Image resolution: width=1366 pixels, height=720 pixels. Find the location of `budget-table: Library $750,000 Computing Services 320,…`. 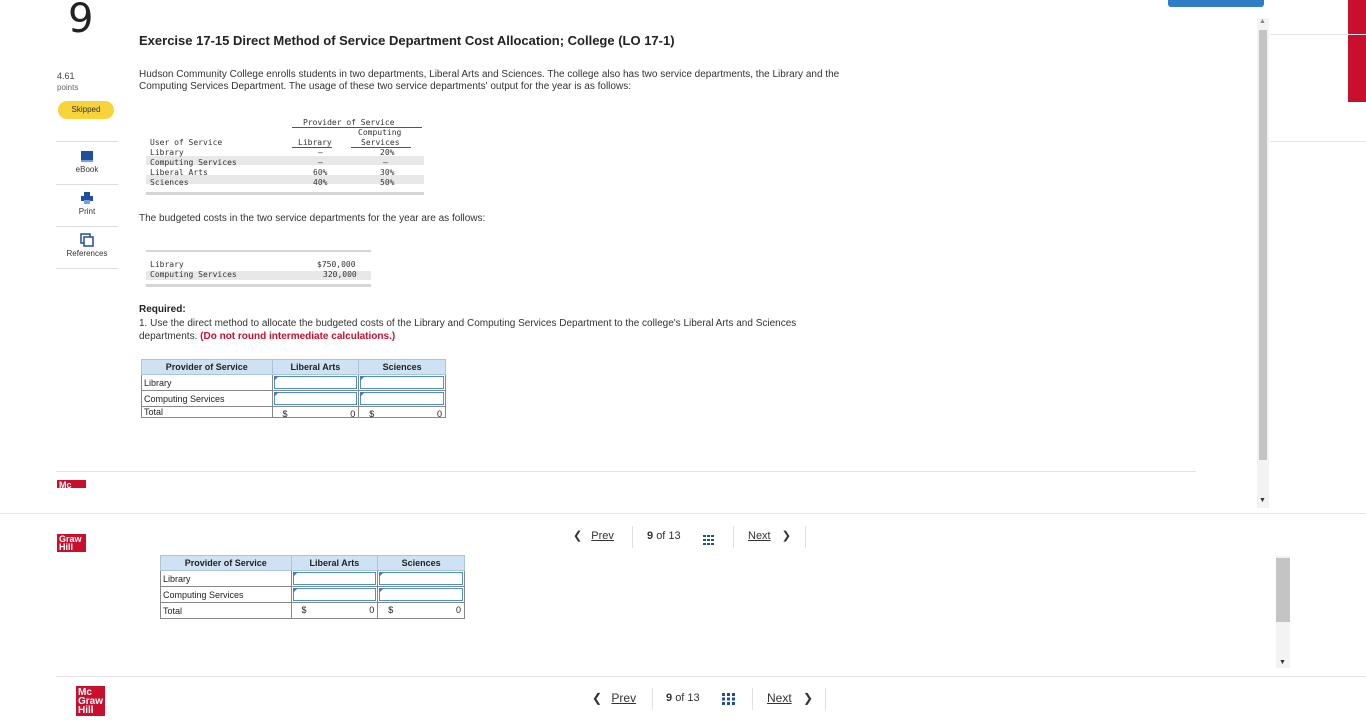

budget-table: Library $750,000 Computing Services 320,… is located at coordinates (258, 269).